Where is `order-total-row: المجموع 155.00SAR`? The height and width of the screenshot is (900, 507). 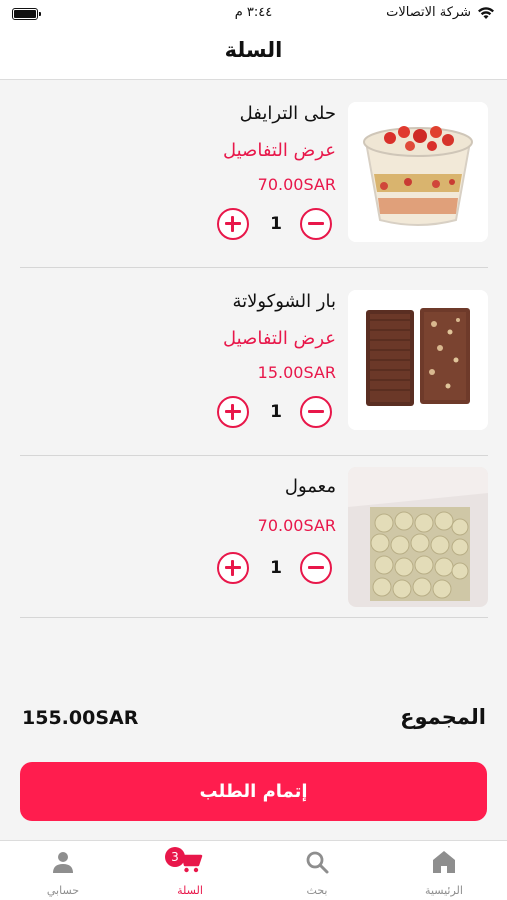
order-total-row: المجموع 155.00SAR is located at coordinates (254, 720).